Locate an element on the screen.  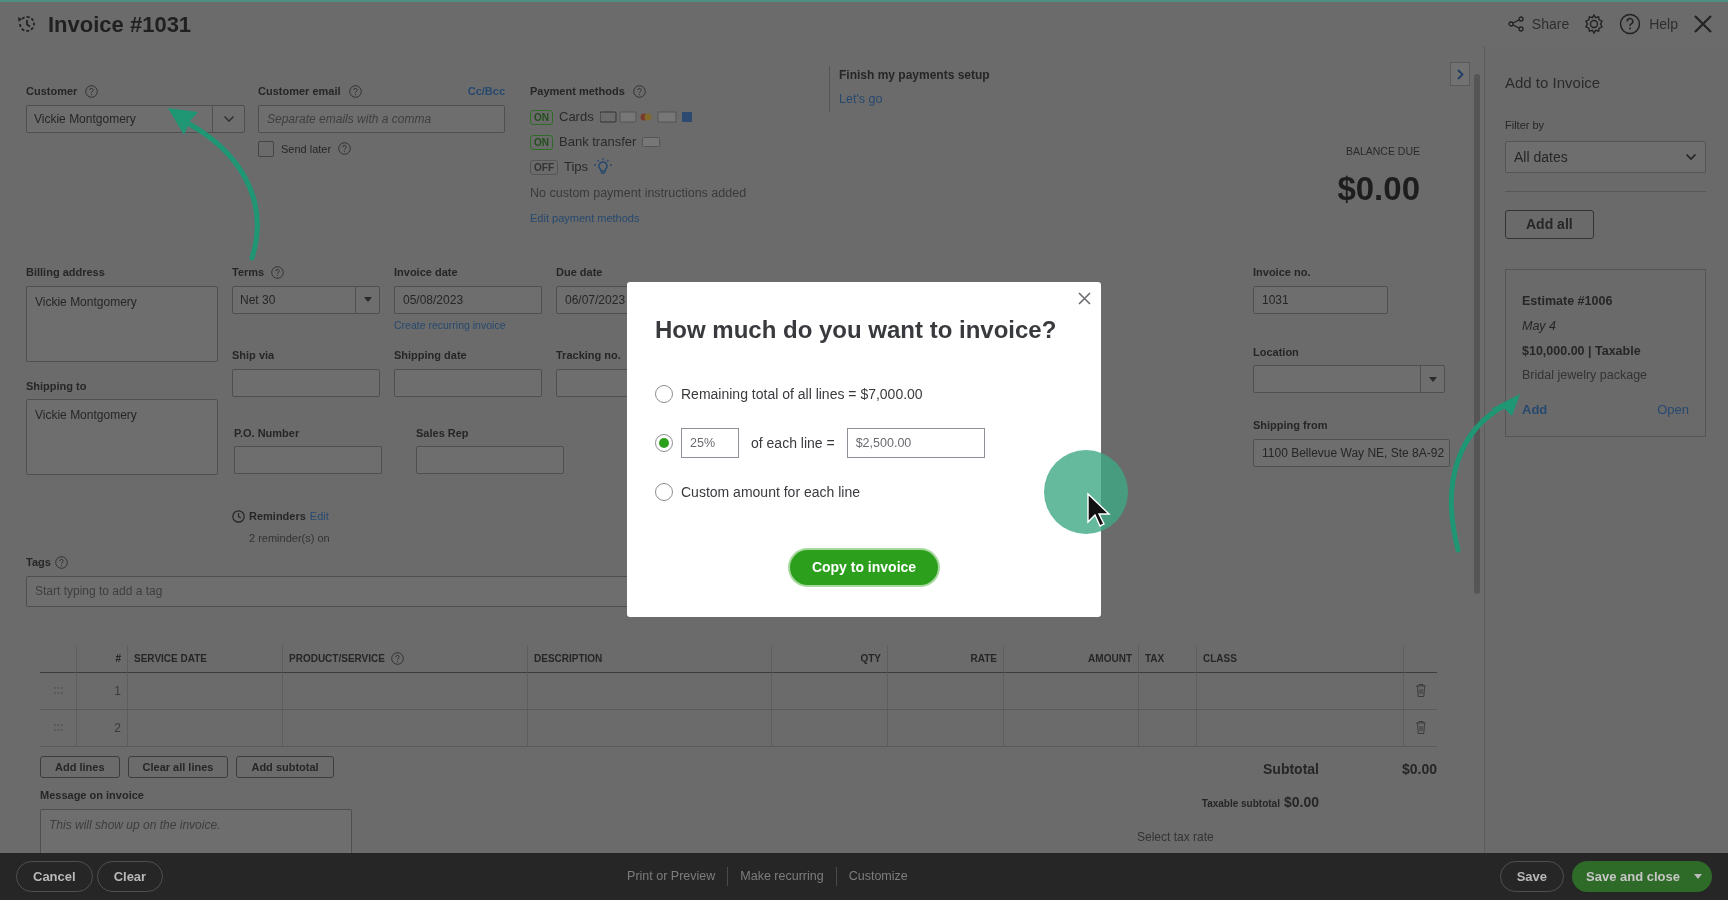
field-label: Terms is located at coordinates (248, 272).